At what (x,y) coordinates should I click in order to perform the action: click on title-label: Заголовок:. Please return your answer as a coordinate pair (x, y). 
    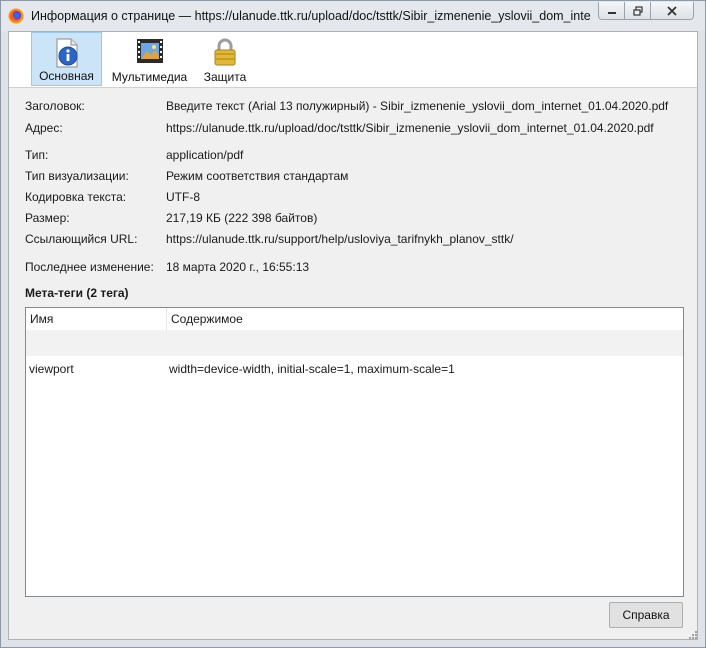
    Looking at the image, I should click on (55, 106).